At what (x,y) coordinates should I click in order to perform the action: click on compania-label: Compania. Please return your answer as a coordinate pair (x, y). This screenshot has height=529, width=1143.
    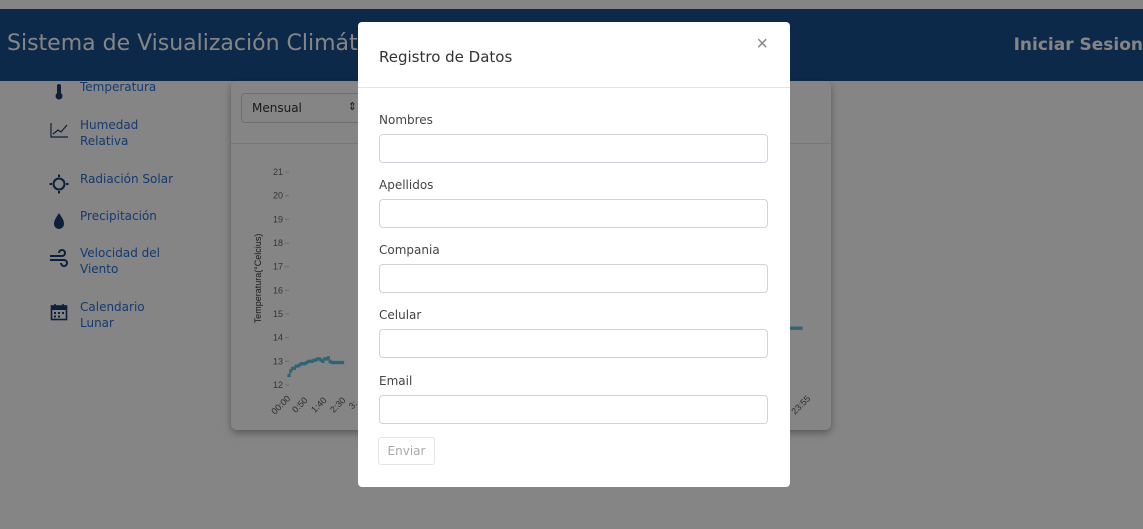
    Looking at the image, I should click on (409, 250).